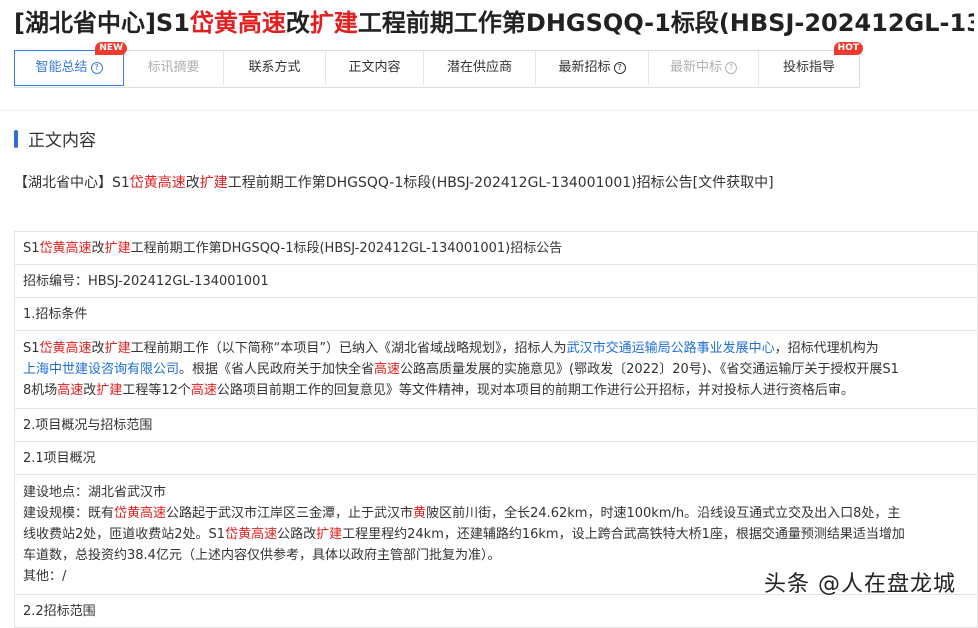 Image resolution: width=978 pixels, height=628 pixels. What do you see at coordinates (111, 48) in the screenshot?
I see `new-badge: NEW` at bounding box center [111, 48].